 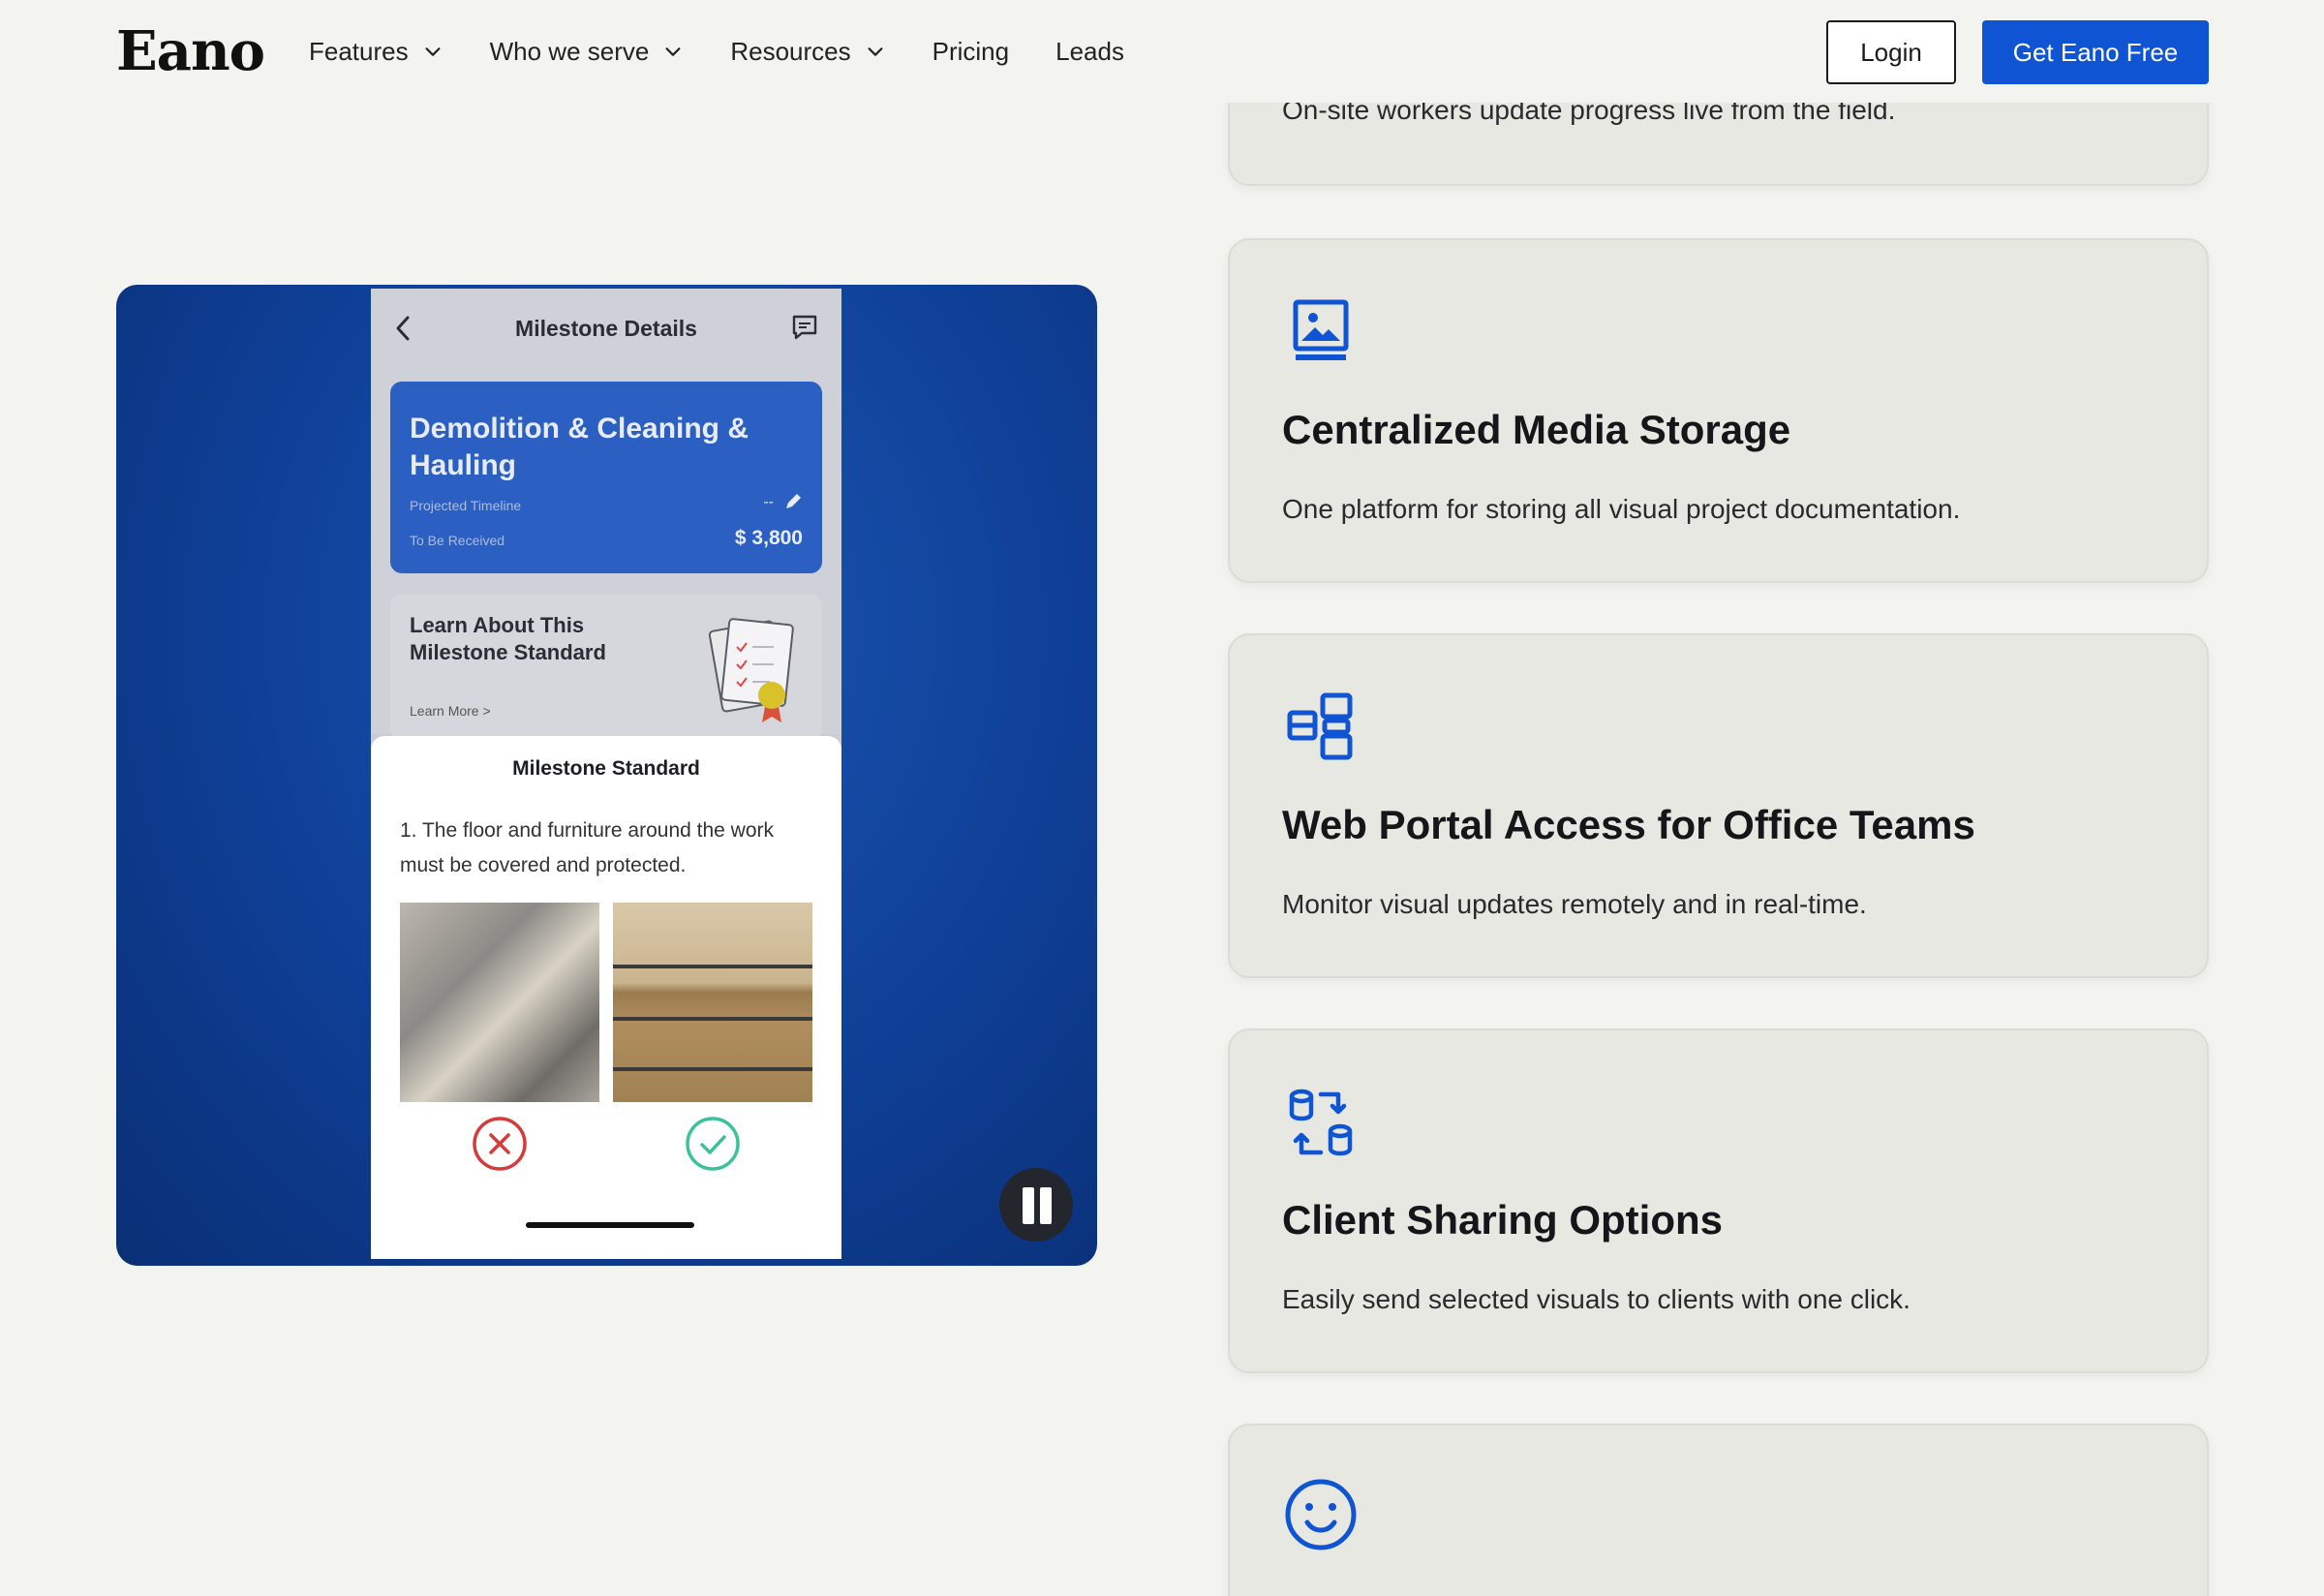 I want to click on feature-title: Web Portal Access for Office Teams, so click(x=1629, y=824).